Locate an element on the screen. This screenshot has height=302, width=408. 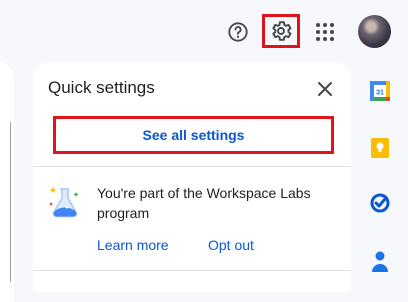
settings-button is located at coordinates (281, 31).